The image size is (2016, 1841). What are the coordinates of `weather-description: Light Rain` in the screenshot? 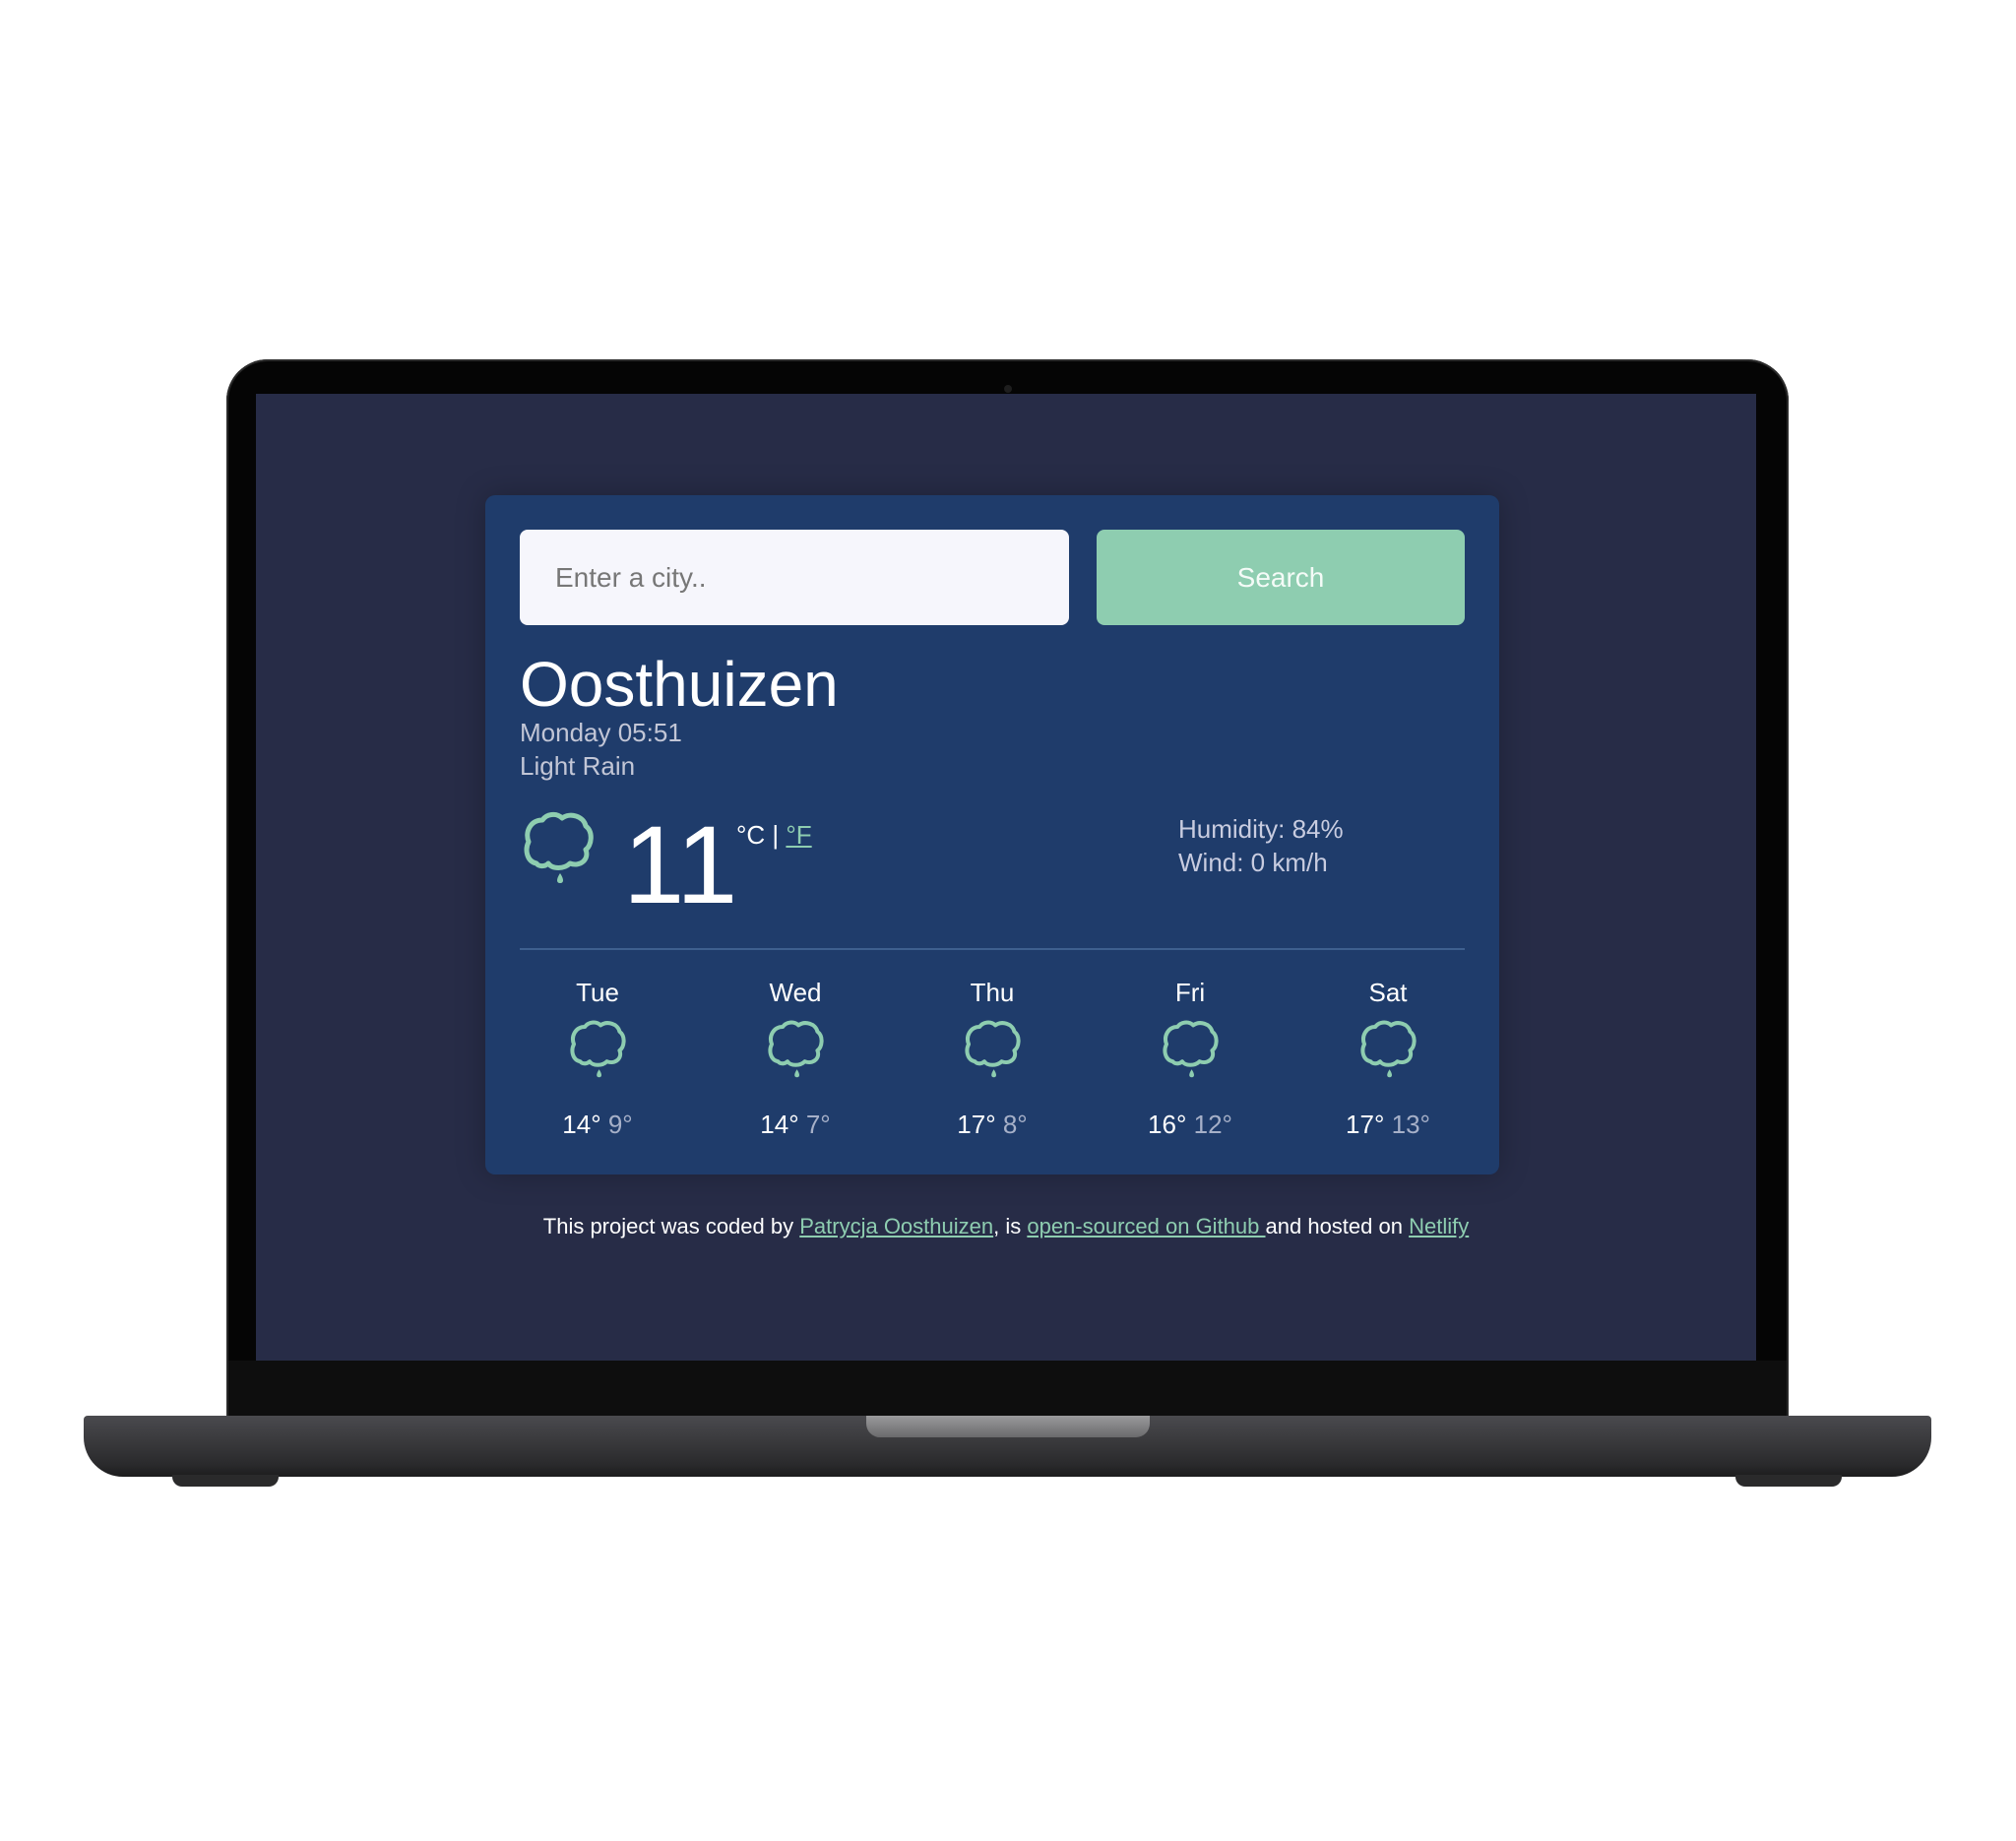 It's located at (578, 766).